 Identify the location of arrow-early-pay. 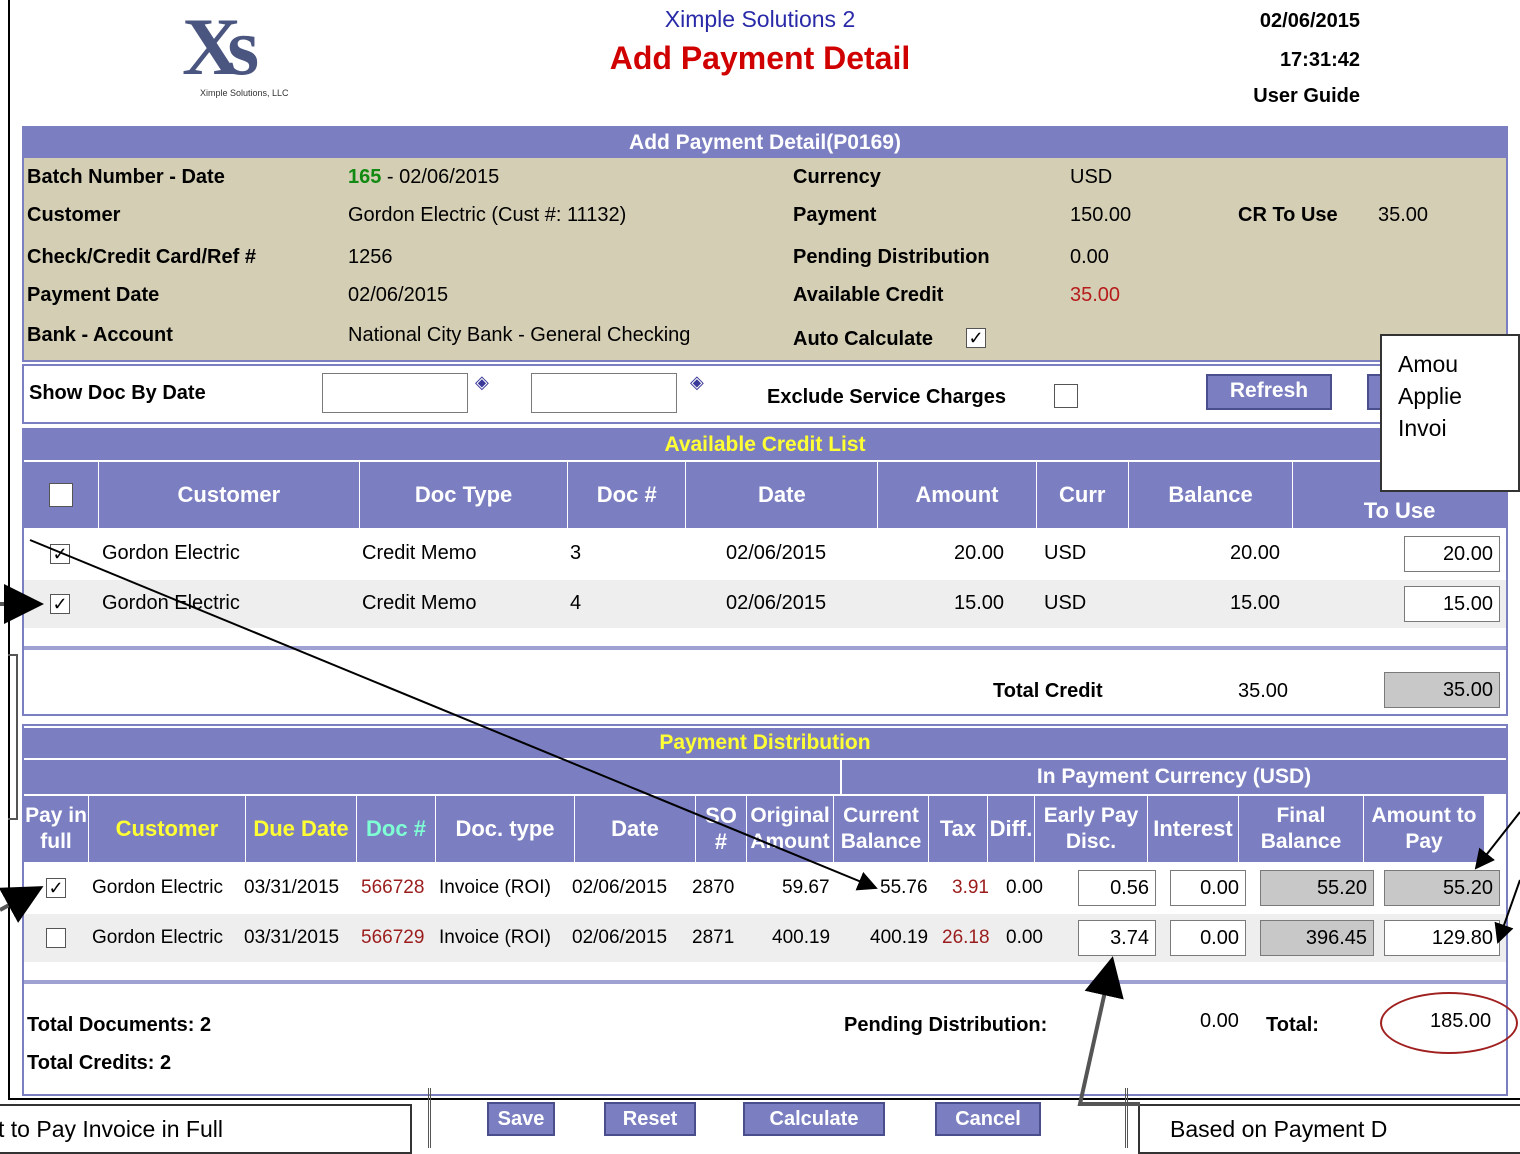
(1108, 1031).